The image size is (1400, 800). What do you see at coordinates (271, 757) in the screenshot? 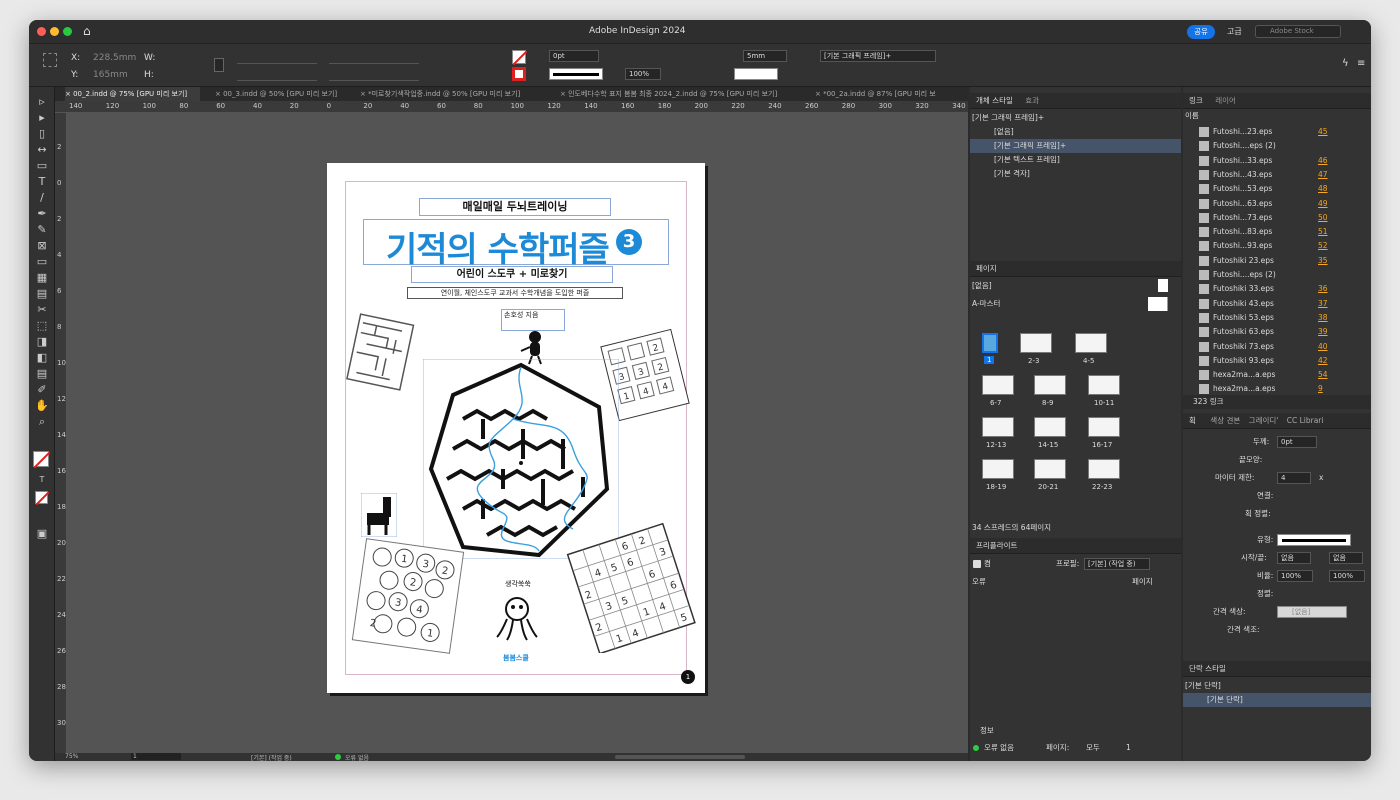
I see `workflow-status: [기본] (작업 중)` at bounding box center [271, 757].